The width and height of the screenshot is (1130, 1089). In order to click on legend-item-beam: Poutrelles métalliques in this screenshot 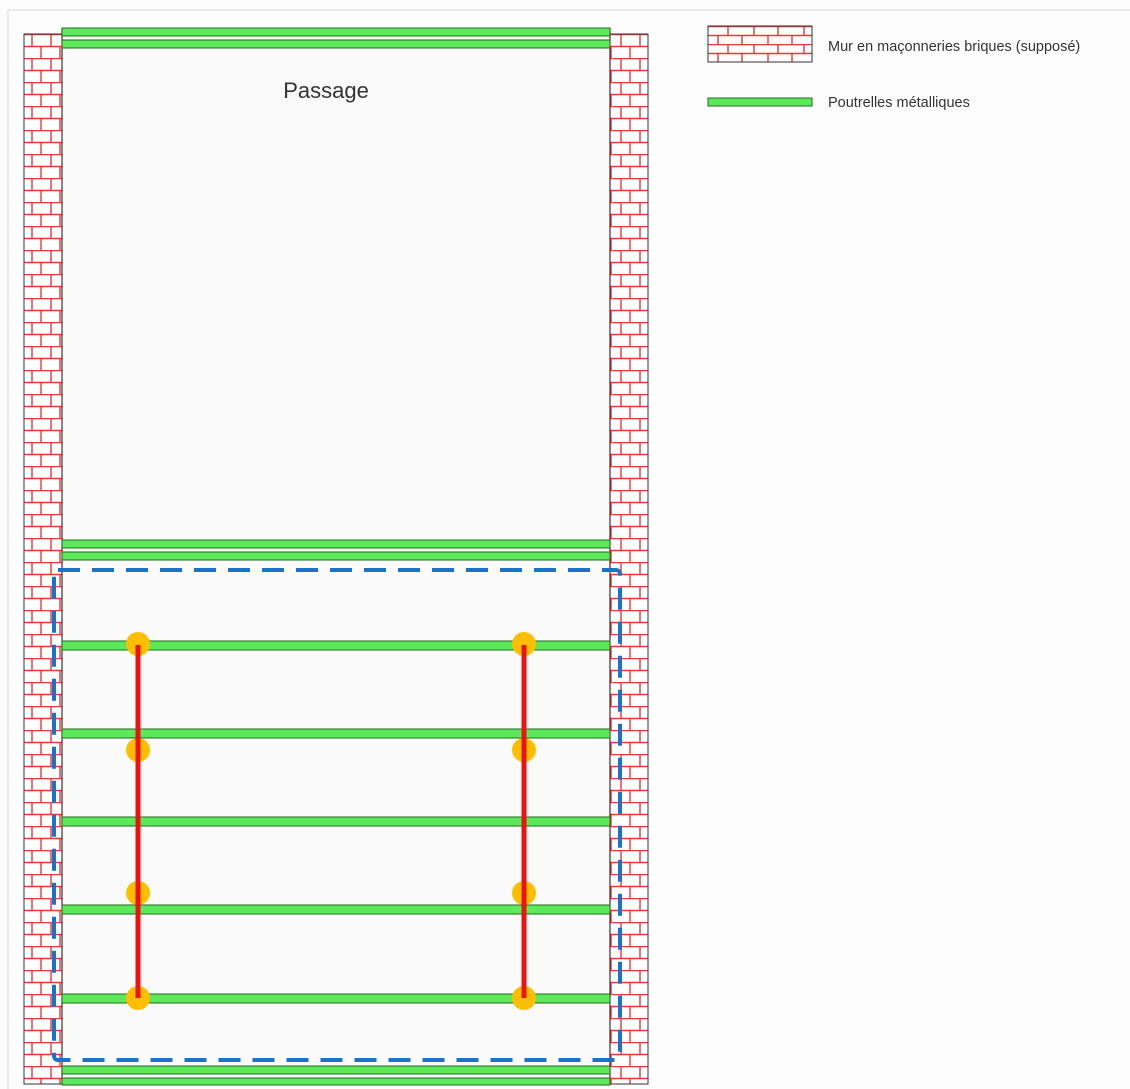, I will do `click(838, 103)`.